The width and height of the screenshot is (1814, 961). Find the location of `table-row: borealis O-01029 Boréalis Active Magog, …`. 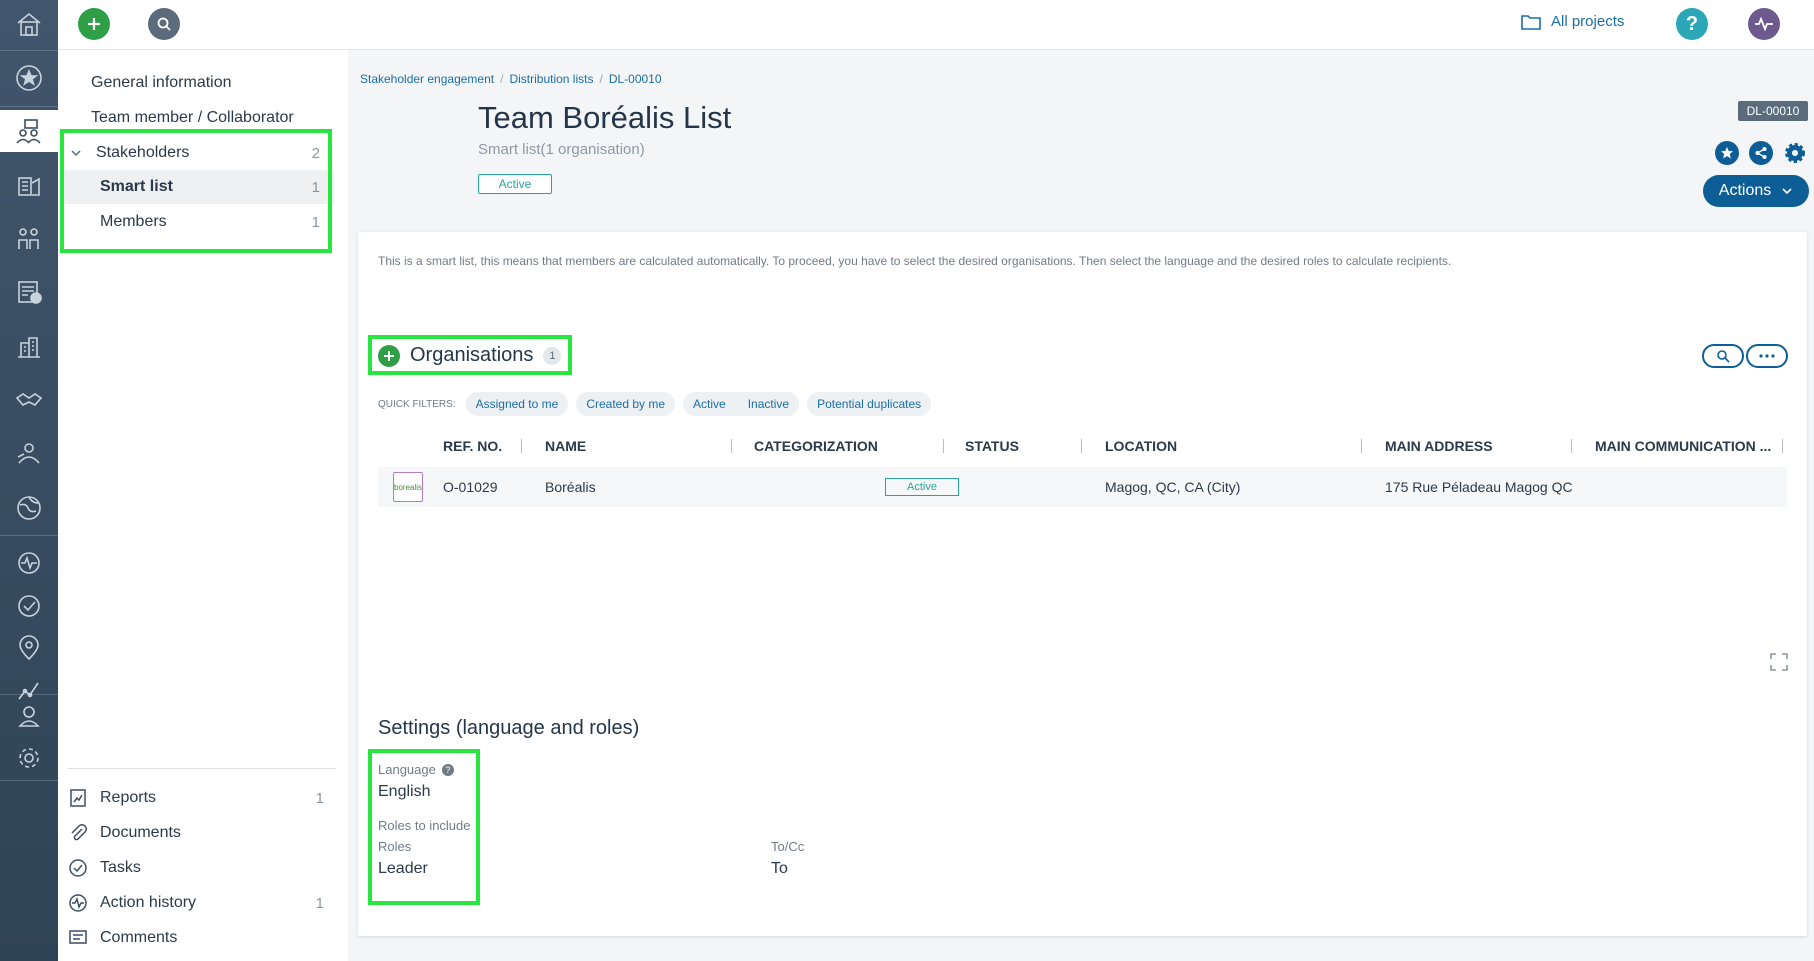

table-row: borealis O-01029 Boréalis Active Magog, … is located at coordinates (1082, 487).